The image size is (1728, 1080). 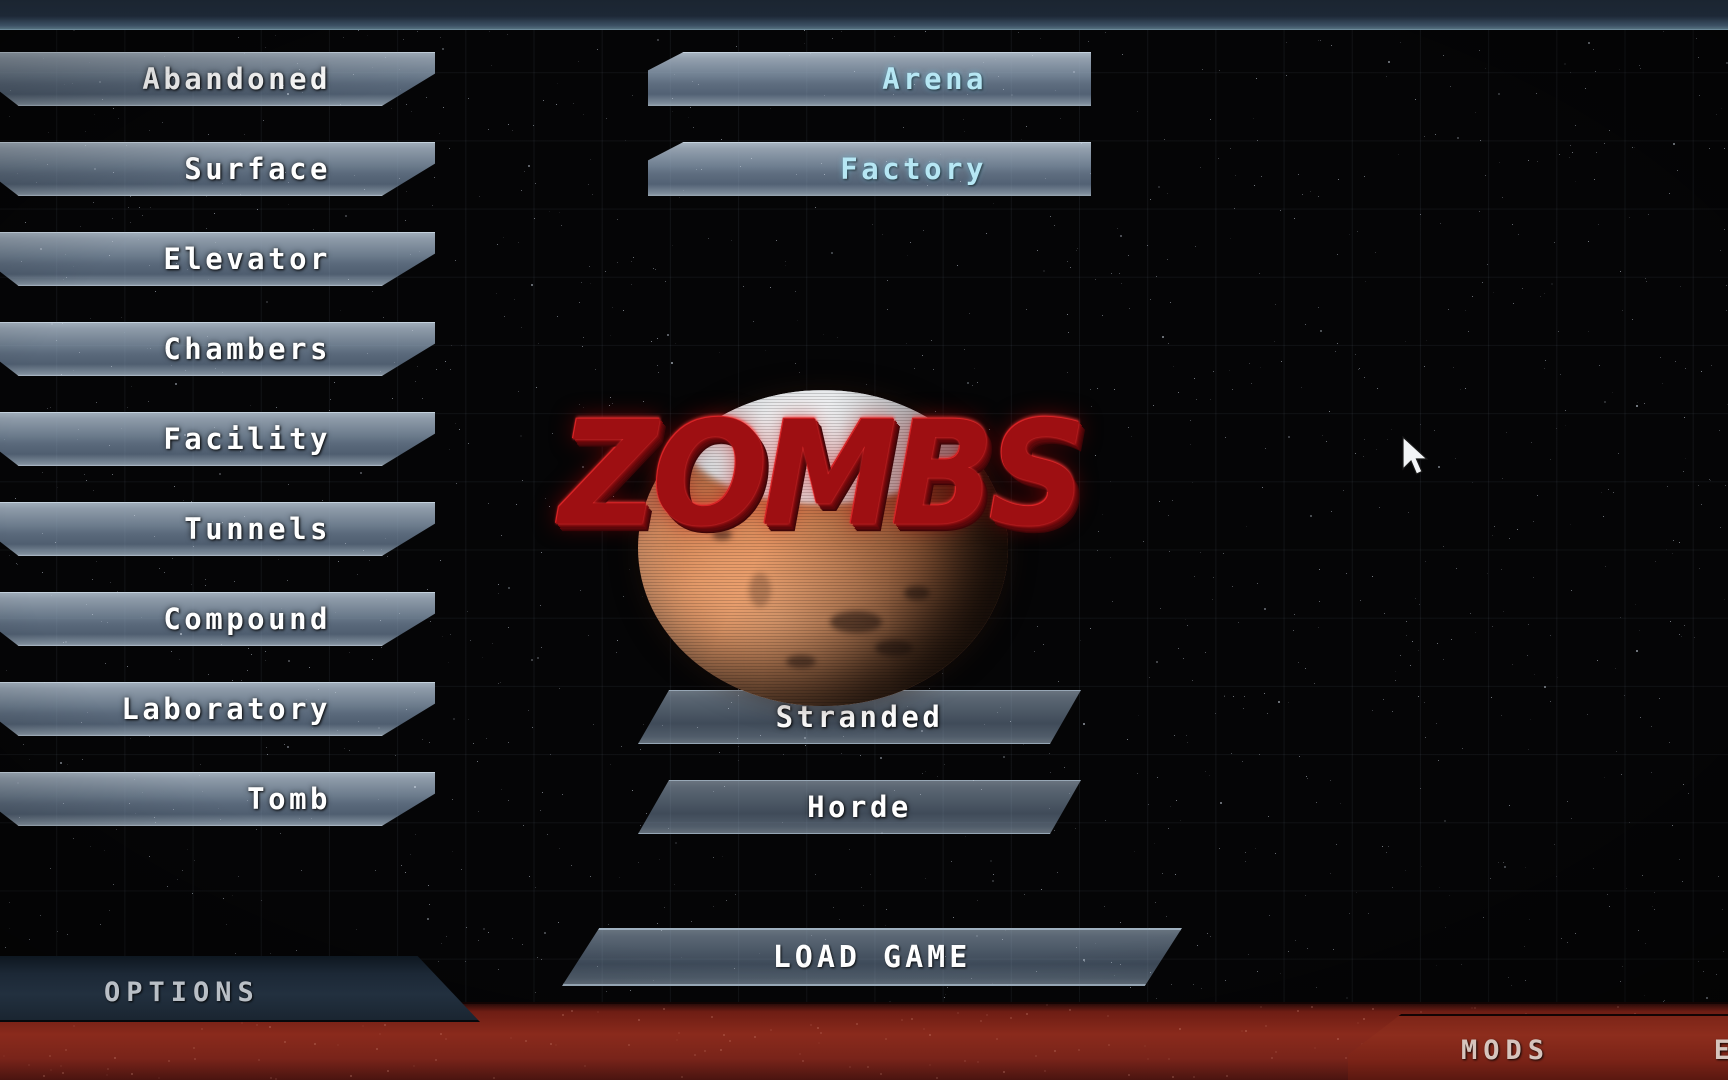 What do you see at coordinates (864, 15) in the screenshot?
I see `top-hud-bar` at bounding box center [864, 15].